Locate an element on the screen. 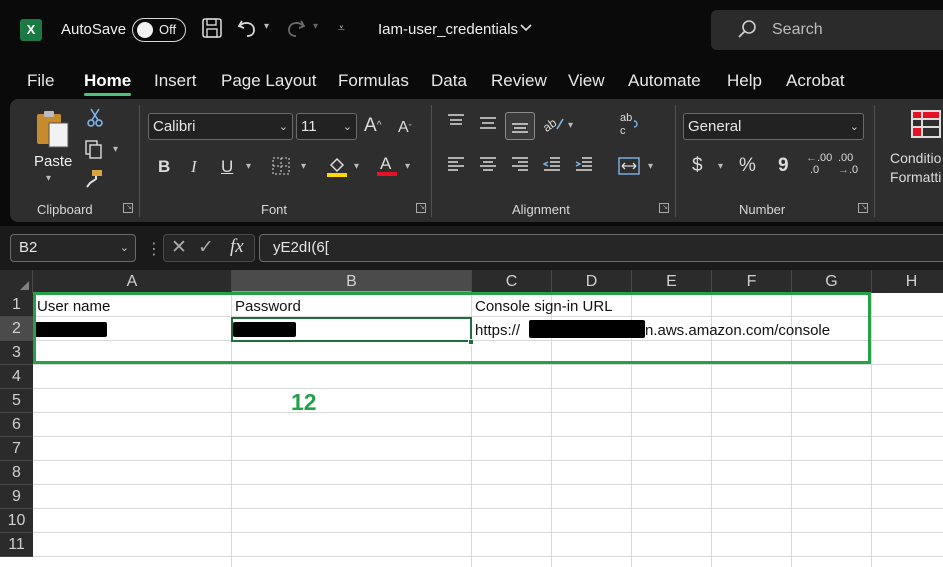 This screenshot has width=943, height=567. clipboard-launcher-icon: ↘ is located at coordinates (128, 208).